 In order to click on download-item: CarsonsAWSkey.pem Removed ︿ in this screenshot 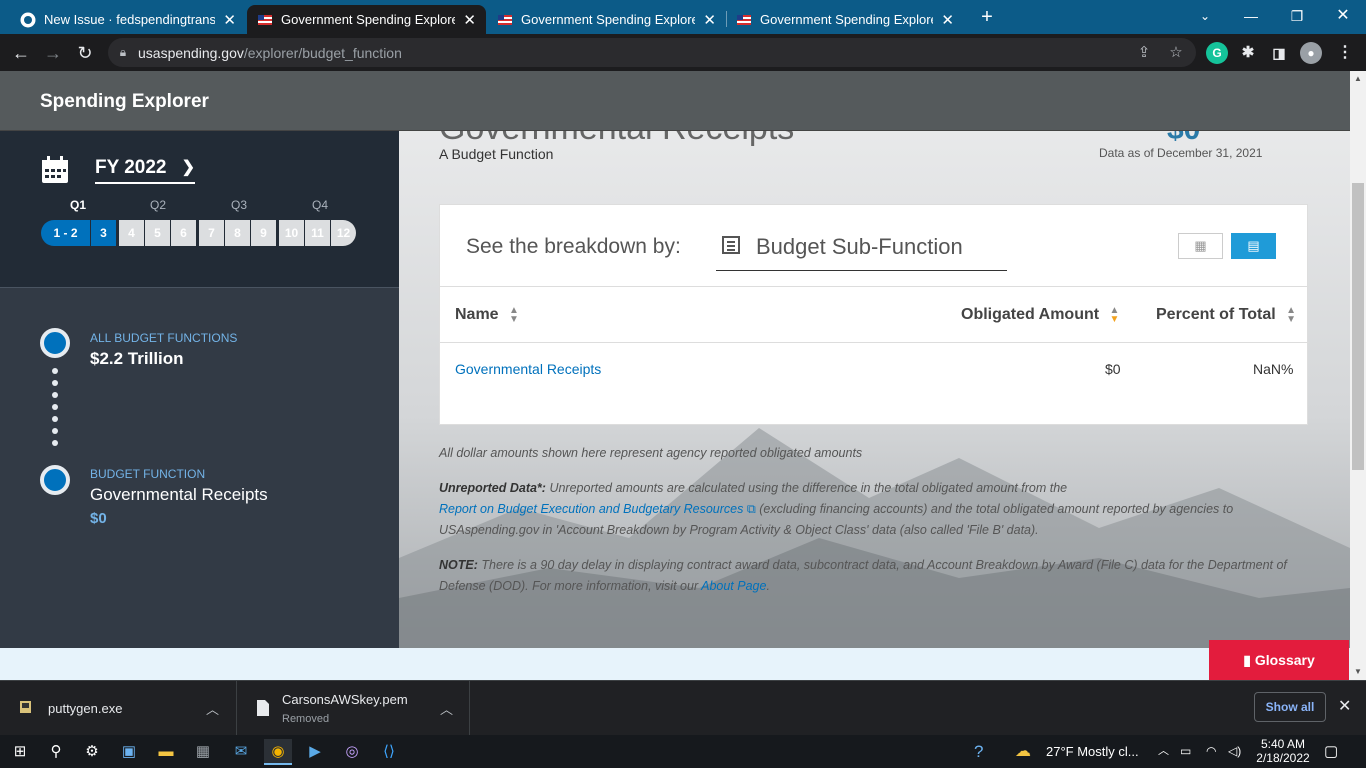, I will do `click(353, 708)`.